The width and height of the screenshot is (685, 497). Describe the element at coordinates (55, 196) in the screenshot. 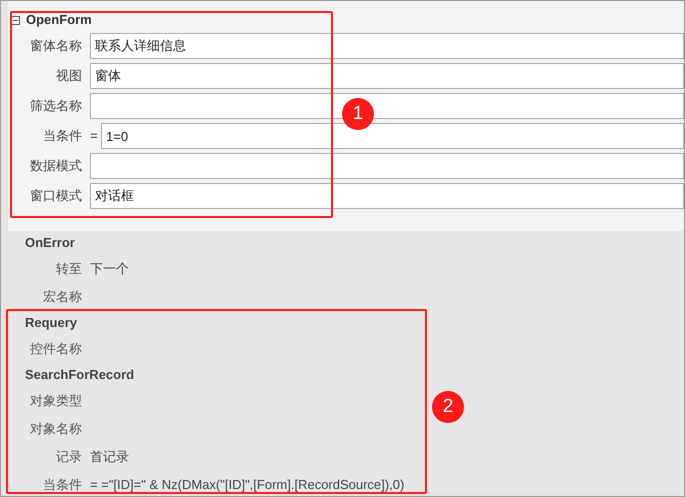

I see `argument-label: 窗口模式` at that location.